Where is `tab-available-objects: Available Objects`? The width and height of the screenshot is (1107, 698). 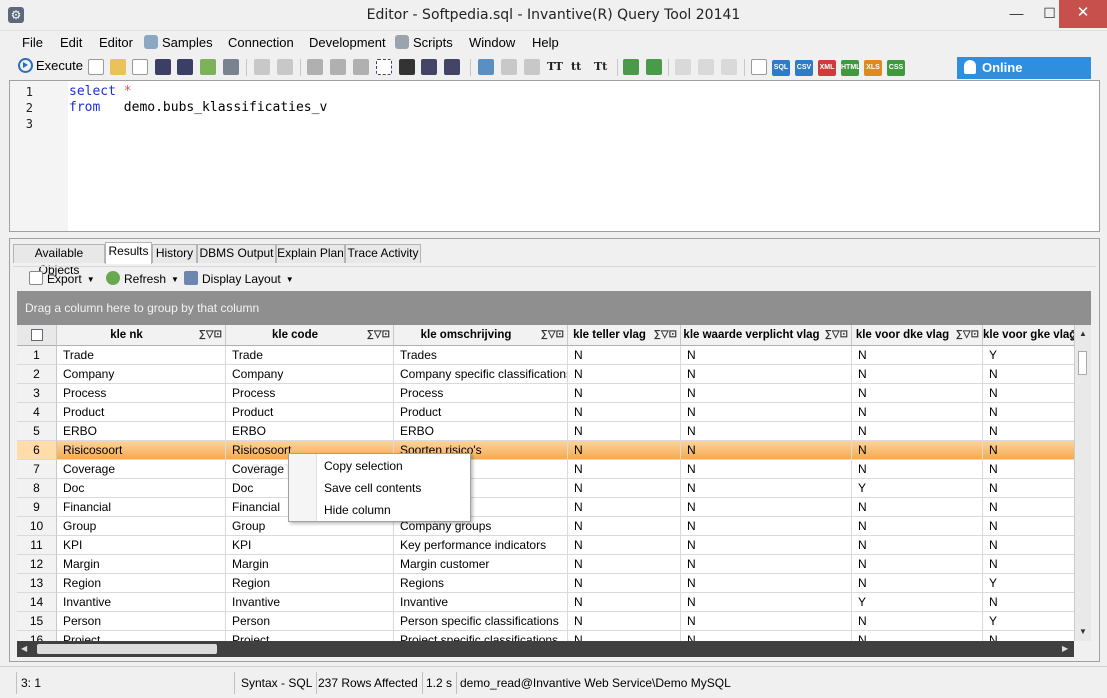
tab-available-objects: Available Objects is located at coordinates (59, 260).